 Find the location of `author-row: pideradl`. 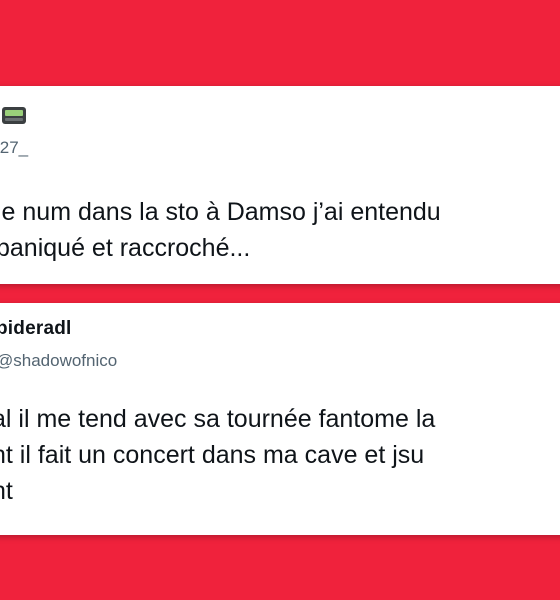

author-row: pideradl is located at coordinates (36, 329).